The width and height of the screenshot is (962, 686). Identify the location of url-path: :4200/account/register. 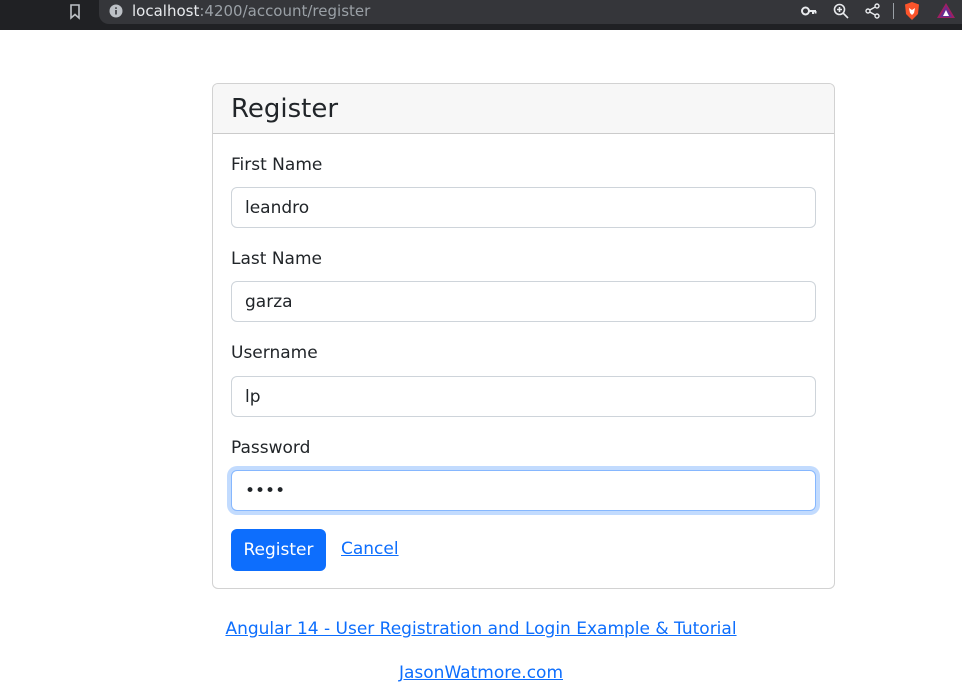
(285, 11).